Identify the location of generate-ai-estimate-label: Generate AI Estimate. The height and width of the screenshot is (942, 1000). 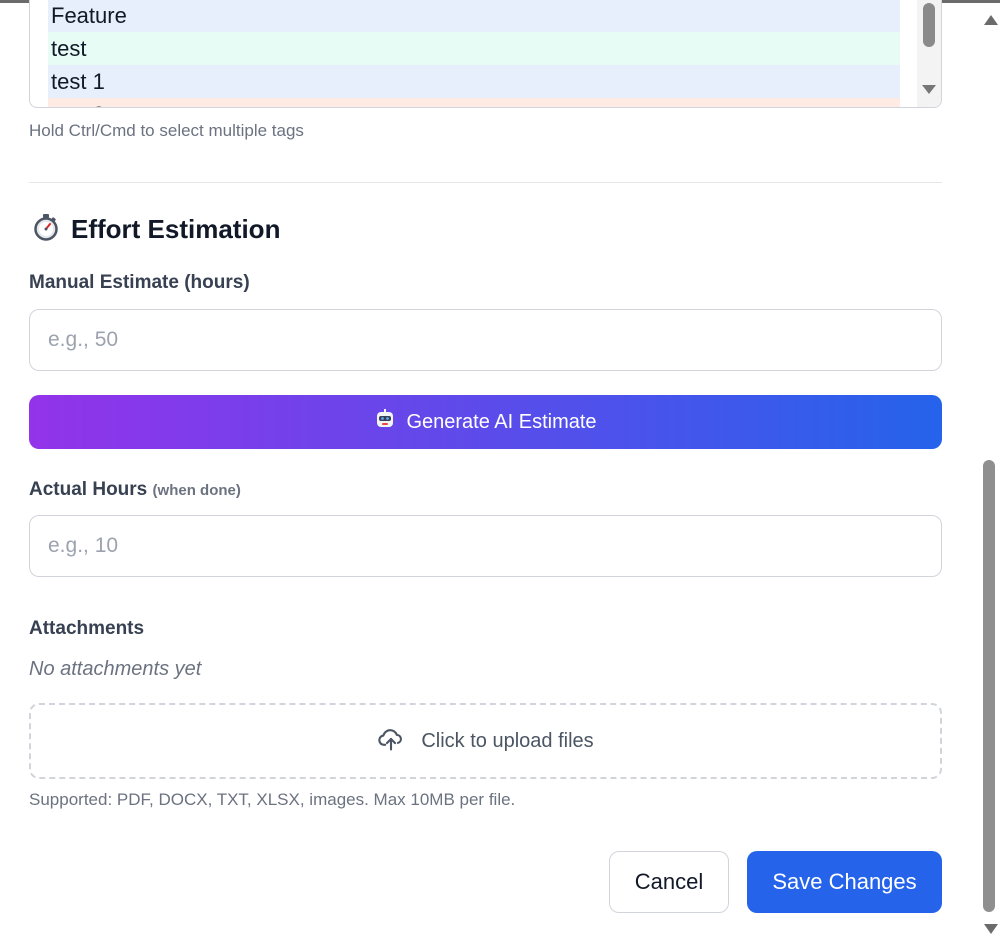
(501, 421).